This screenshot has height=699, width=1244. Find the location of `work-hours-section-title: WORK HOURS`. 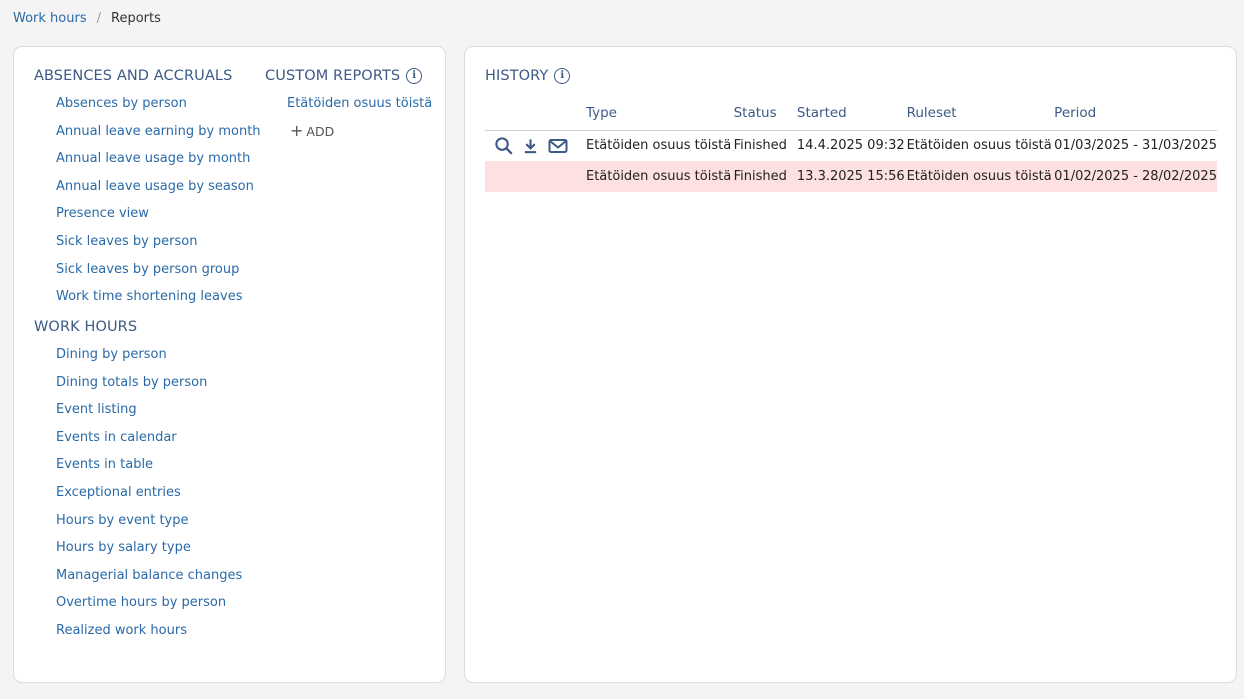

work-hours-section-title: WORK HOURS is located at coordinates (85, 327).